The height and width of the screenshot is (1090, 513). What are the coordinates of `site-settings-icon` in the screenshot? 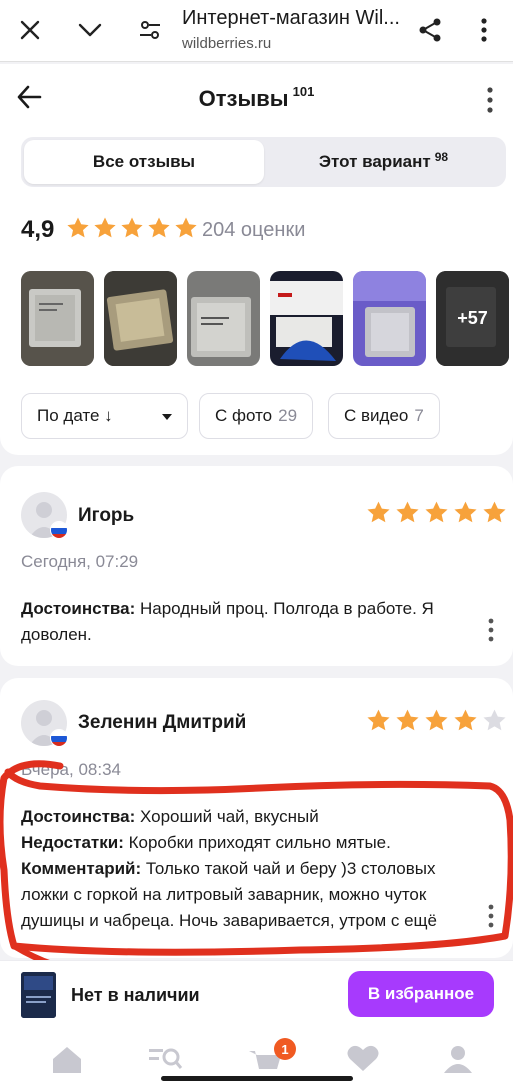 It's located at (150, 30).